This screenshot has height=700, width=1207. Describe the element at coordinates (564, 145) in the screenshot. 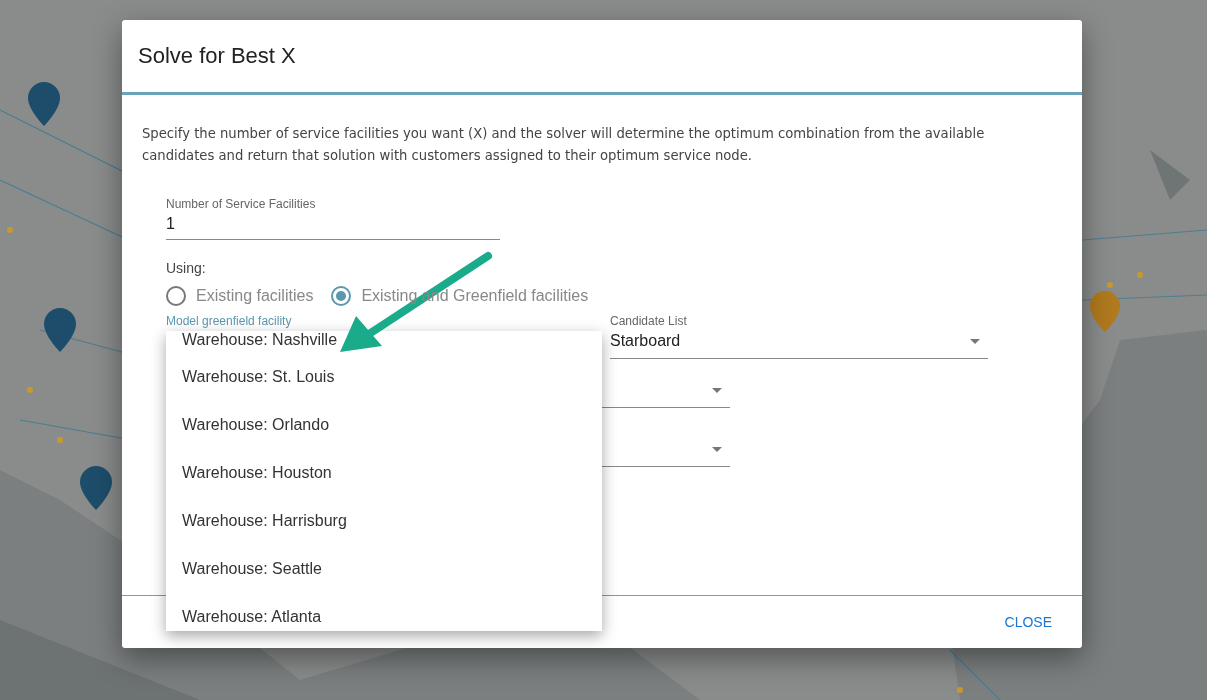

I see `description-text: Specify the number of service facilities you want (X) and the solver will determine the optimum combination from the available candidates and return that solution with customers assigned to their optimum service node.` at that location.